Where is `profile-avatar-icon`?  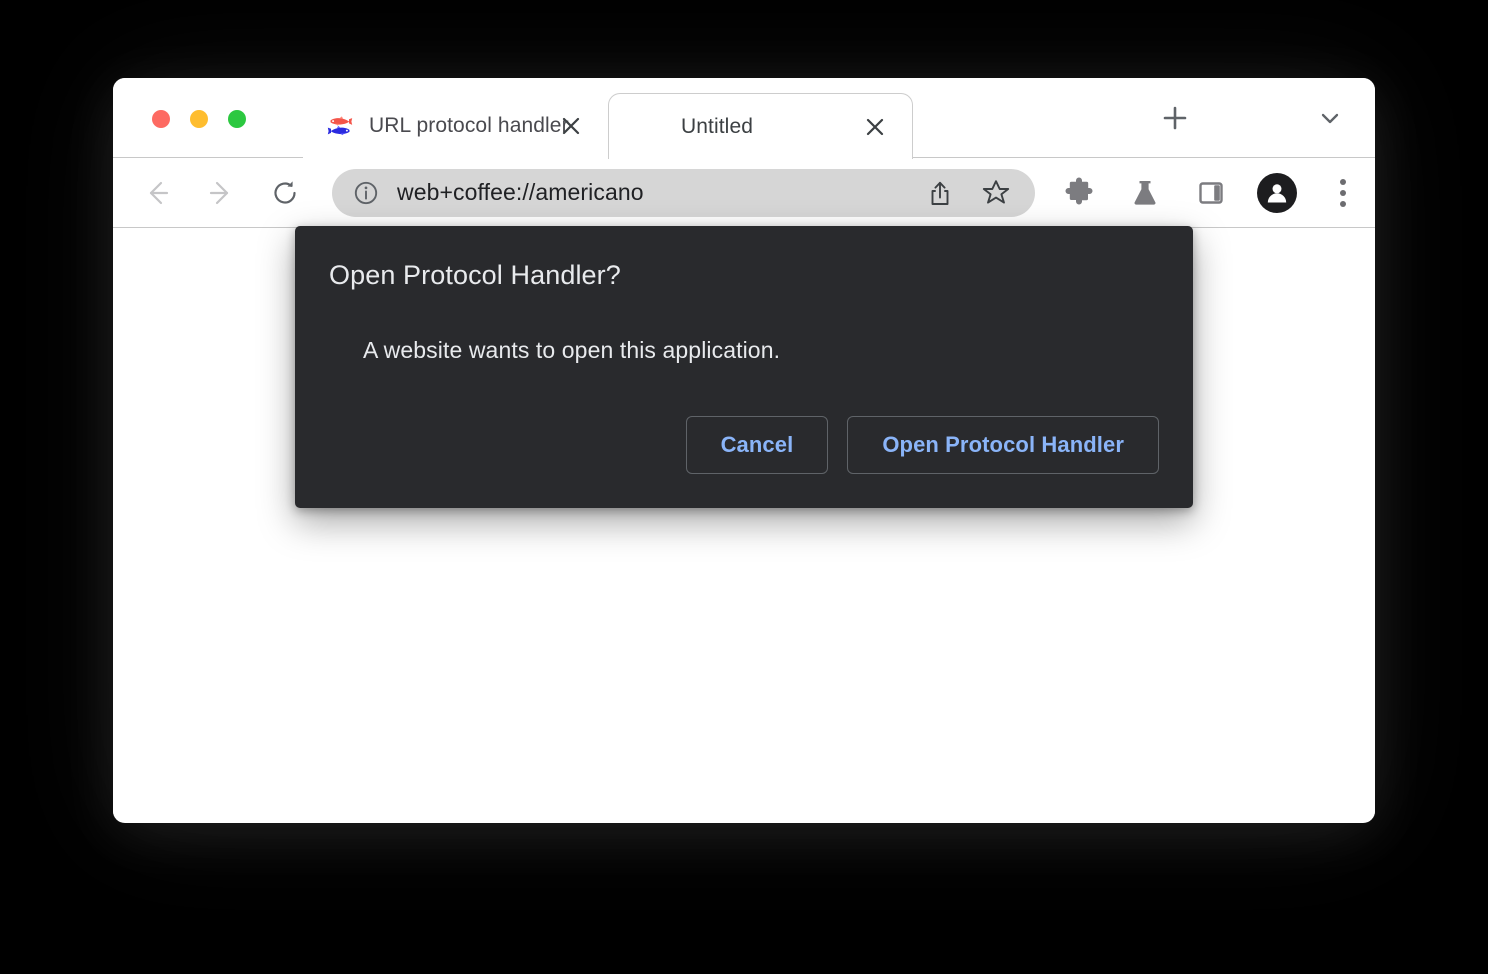
profile-avatar-icon is located at coordinates (1277, 192).